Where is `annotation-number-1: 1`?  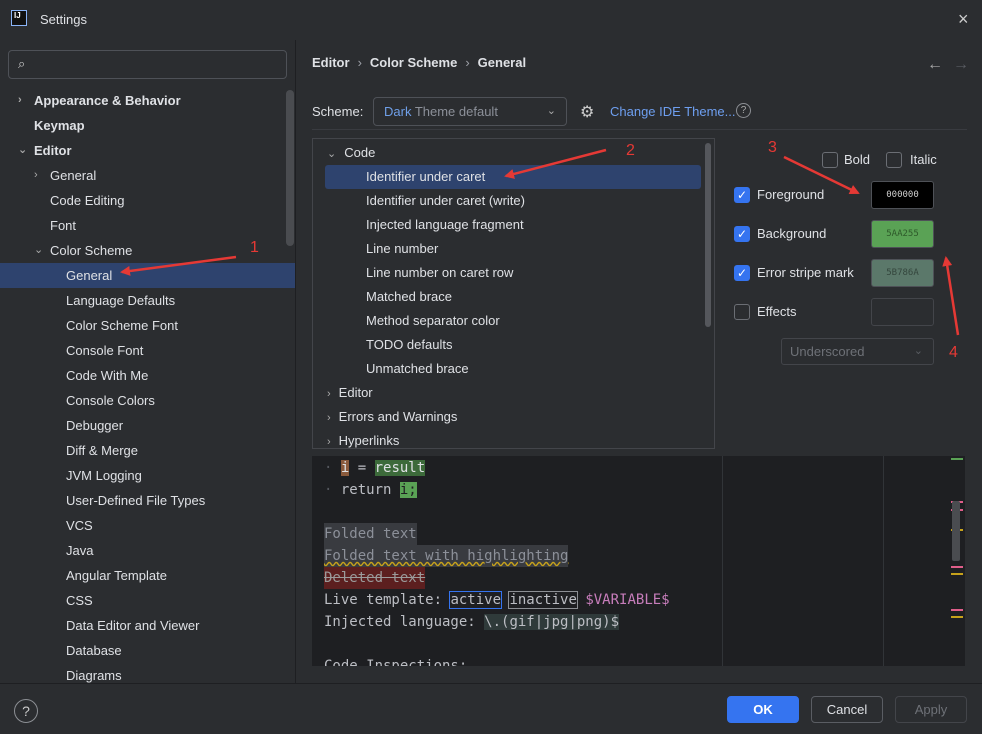
annotation-number-1: 1 is located at coordinates (254, 247).